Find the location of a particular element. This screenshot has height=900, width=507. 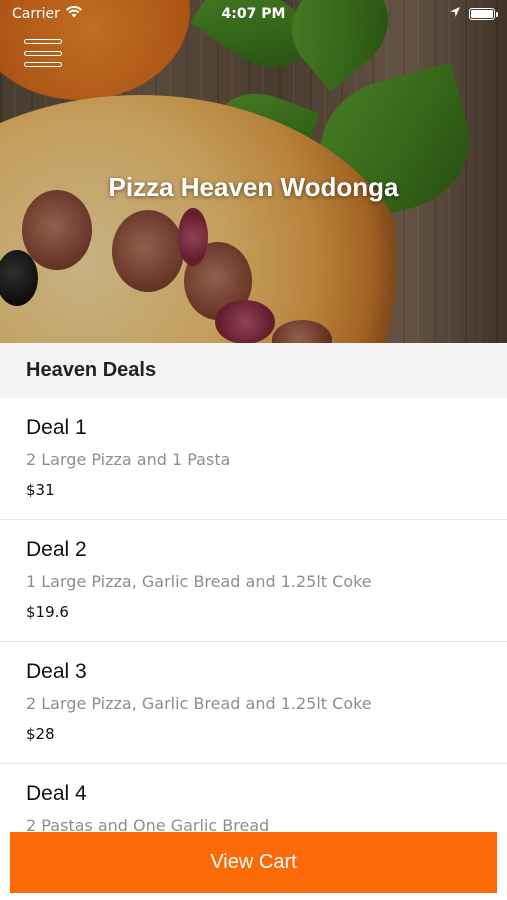

deal-description: 2 Large Pizza and 1 Pasta is located at coordinates (128, 459).